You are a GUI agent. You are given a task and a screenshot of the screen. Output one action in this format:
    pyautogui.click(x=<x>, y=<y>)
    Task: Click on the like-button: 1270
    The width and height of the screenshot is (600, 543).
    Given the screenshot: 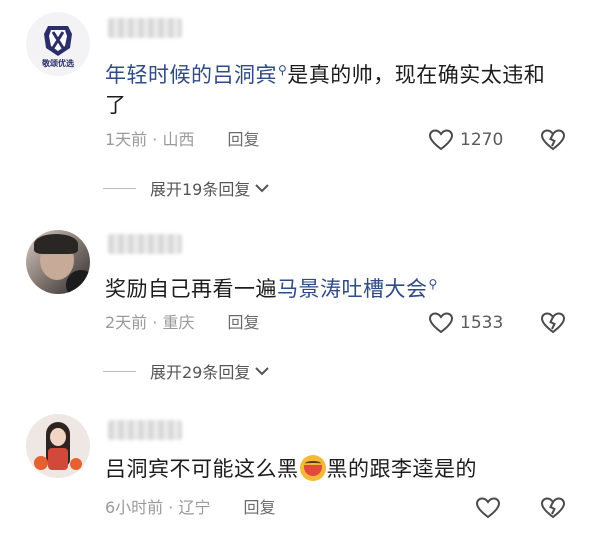 What is the action you would take?
    pyautogui.click(x=465, y=140)
    